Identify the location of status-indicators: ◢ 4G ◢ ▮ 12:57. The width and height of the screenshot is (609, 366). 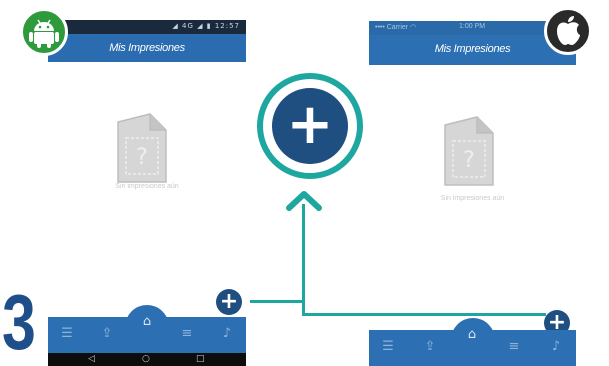
(206, 26).